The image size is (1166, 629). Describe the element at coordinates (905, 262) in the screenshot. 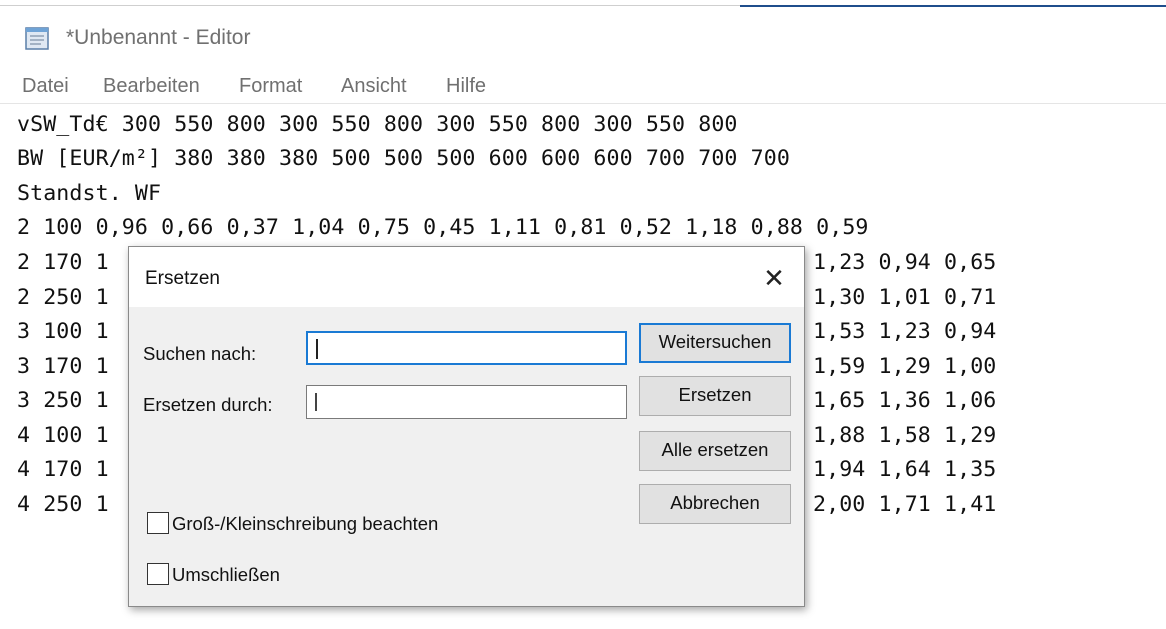

I see `editor-line-fragment: 1,23 0,94 0,65` at that location.